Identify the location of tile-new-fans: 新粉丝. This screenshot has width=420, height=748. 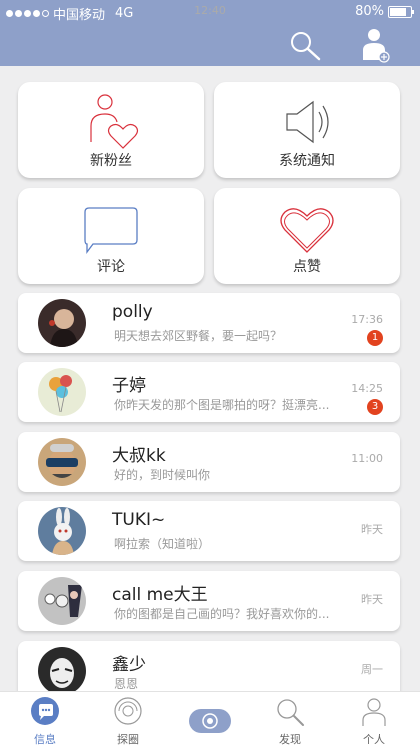
(111, 130).